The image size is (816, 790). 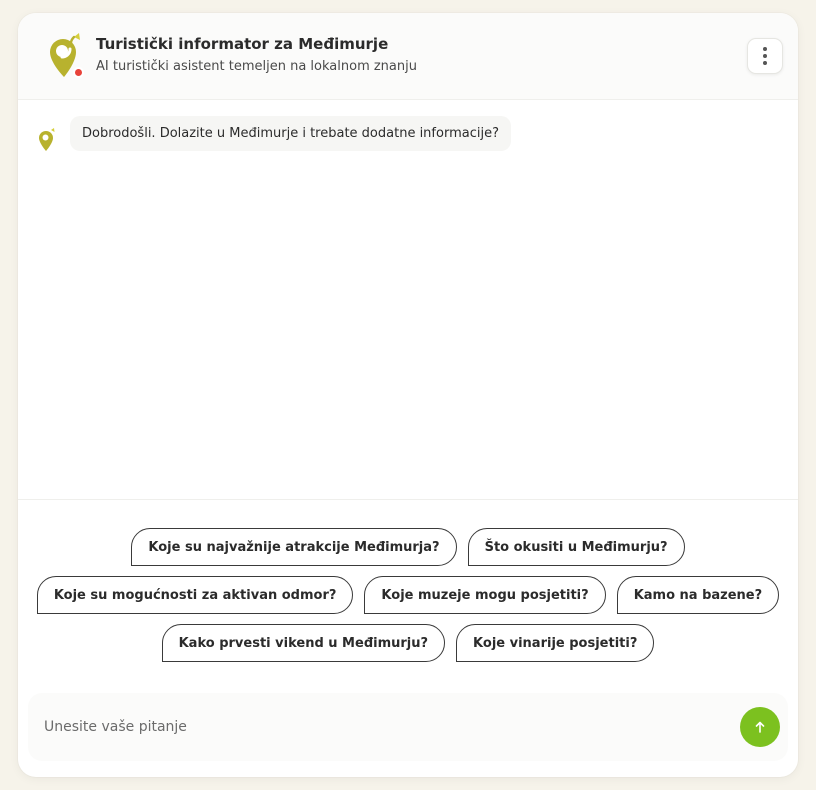 I want to click on divider, so click(x=408, y=499).